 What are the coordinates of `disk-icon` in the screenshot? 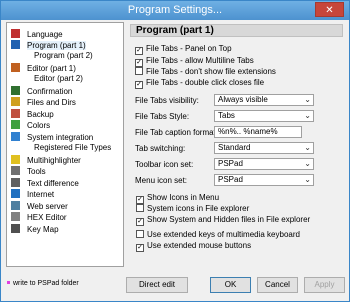 It's located at (15, 113).